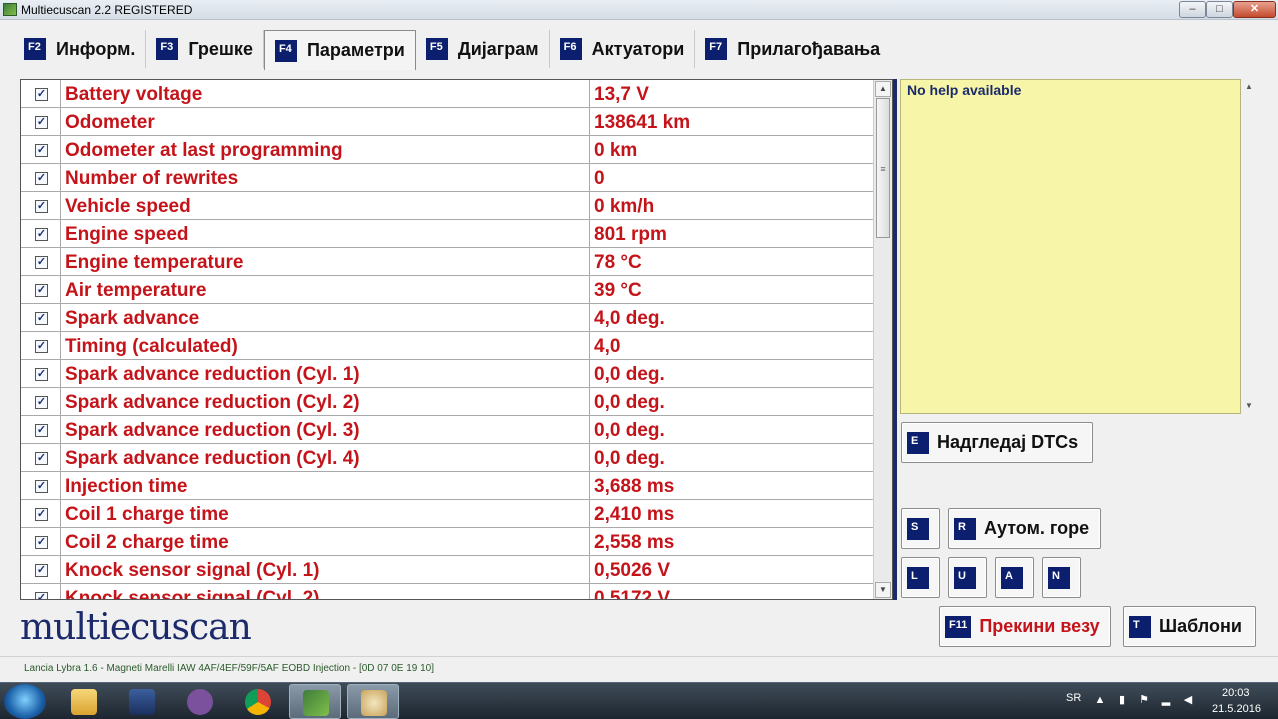 The image size is (1278, 719). What do you see at coordinates (623, 49) in the screenshot?
I see `tab-actuators: F6 Актуатори` at bounding box center [623, 49].